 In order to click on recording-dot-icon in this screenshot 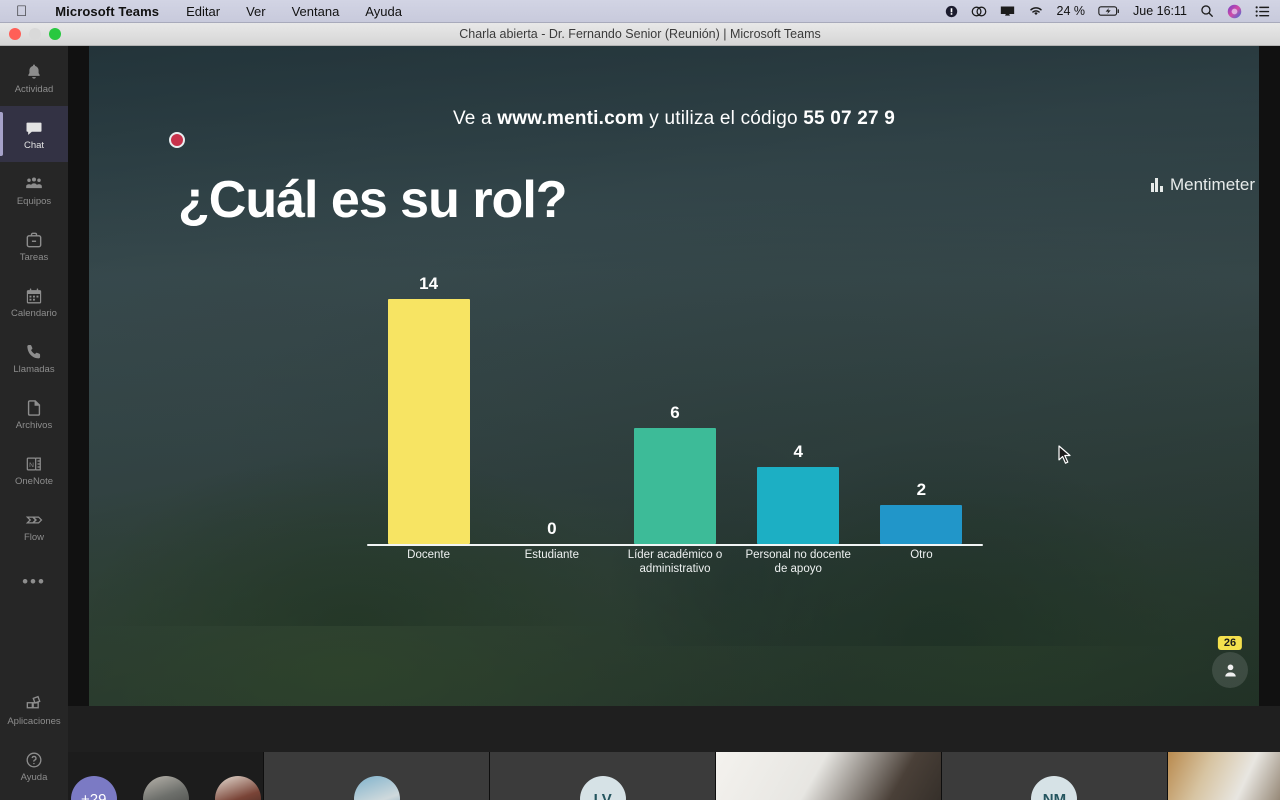, I will do `click(177, 140)`.